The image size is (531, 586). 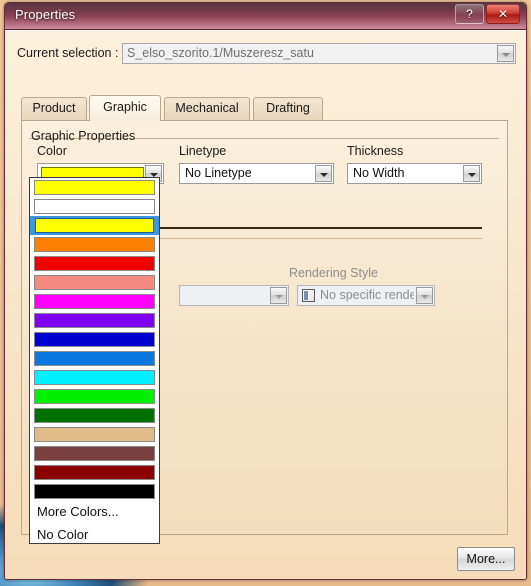 I want to click on ok-button: OK, so click(x=355, y=579).